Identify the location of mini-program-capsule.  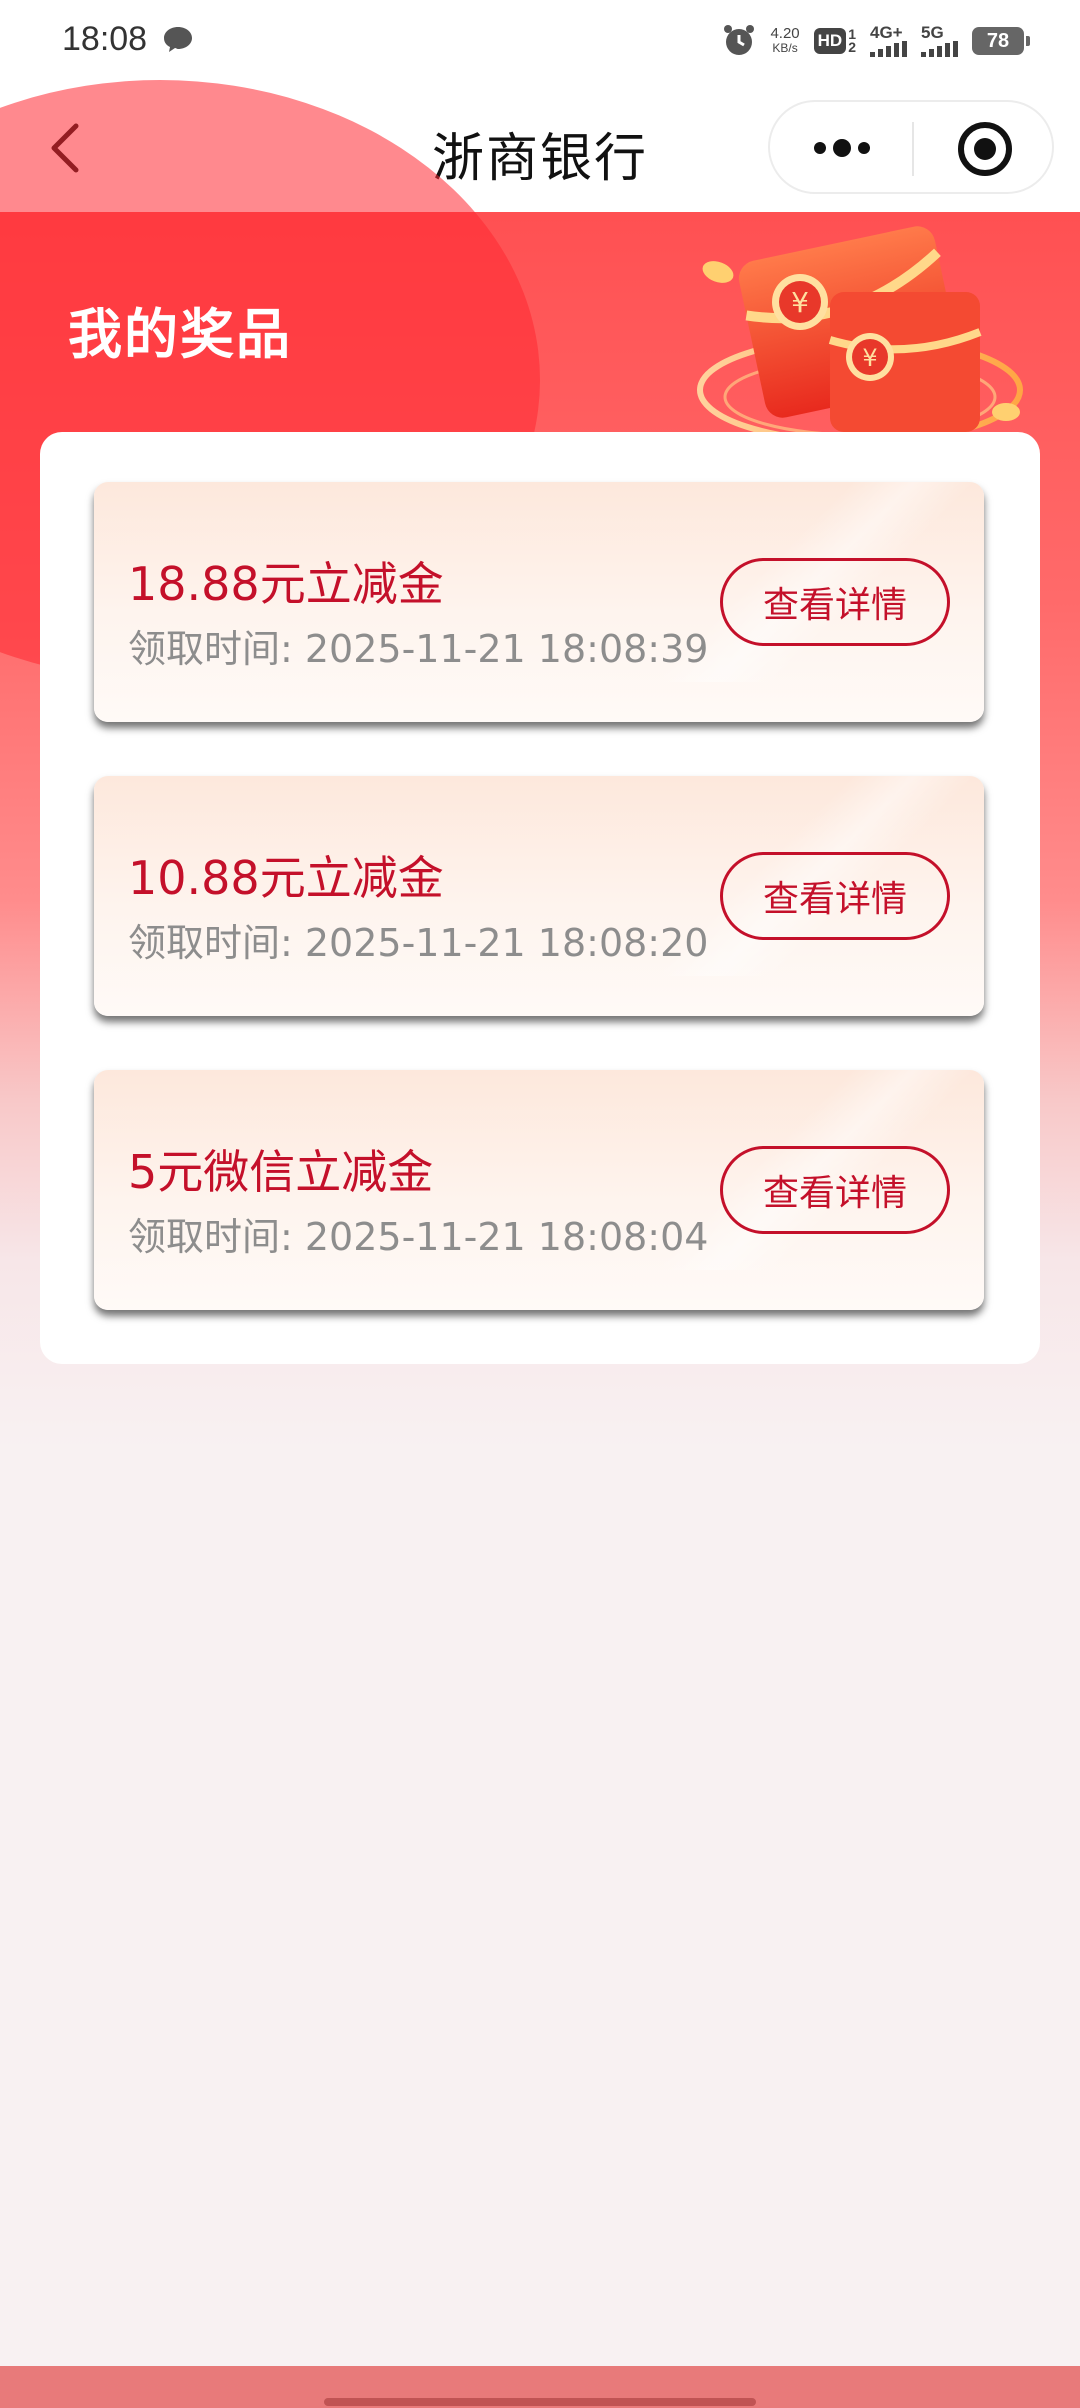
(911, 147).